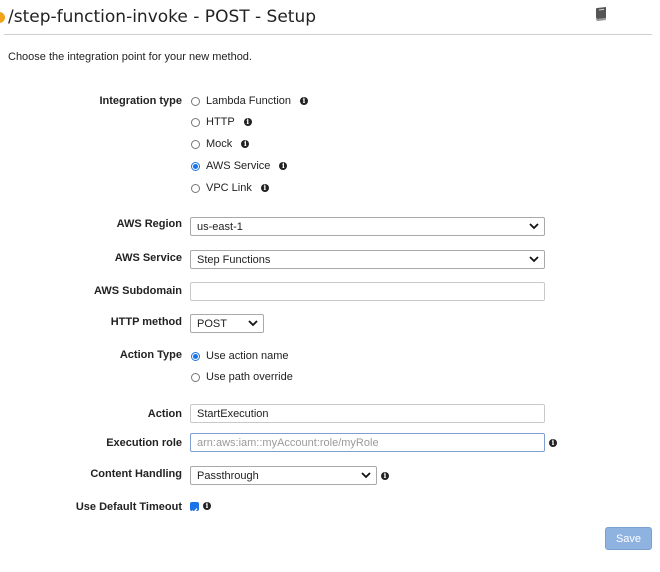 The height and width of the screenshot is (572, 660). Describe the element at coordinates (212, 323) in the screenshot. I see `select-value: POST` at that location.